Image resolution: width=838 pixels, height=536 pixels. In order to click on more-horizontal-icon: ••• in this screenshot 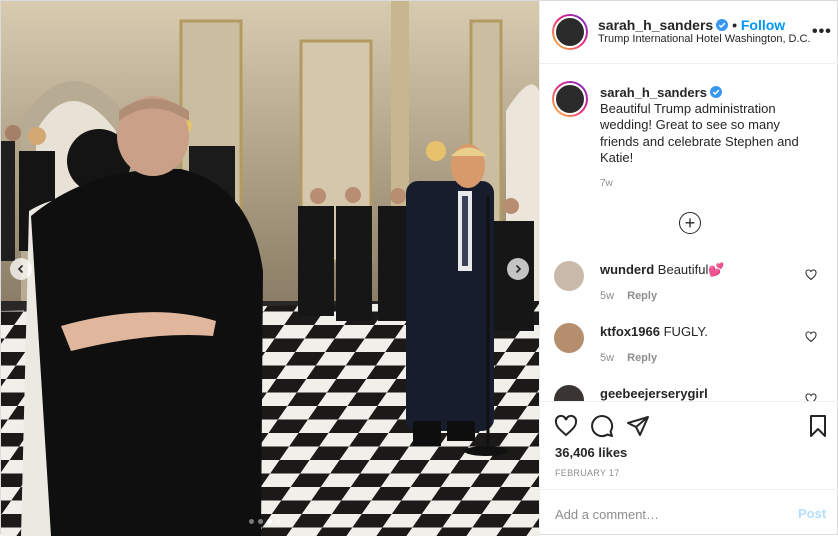, I will do `click(822, 31)`.